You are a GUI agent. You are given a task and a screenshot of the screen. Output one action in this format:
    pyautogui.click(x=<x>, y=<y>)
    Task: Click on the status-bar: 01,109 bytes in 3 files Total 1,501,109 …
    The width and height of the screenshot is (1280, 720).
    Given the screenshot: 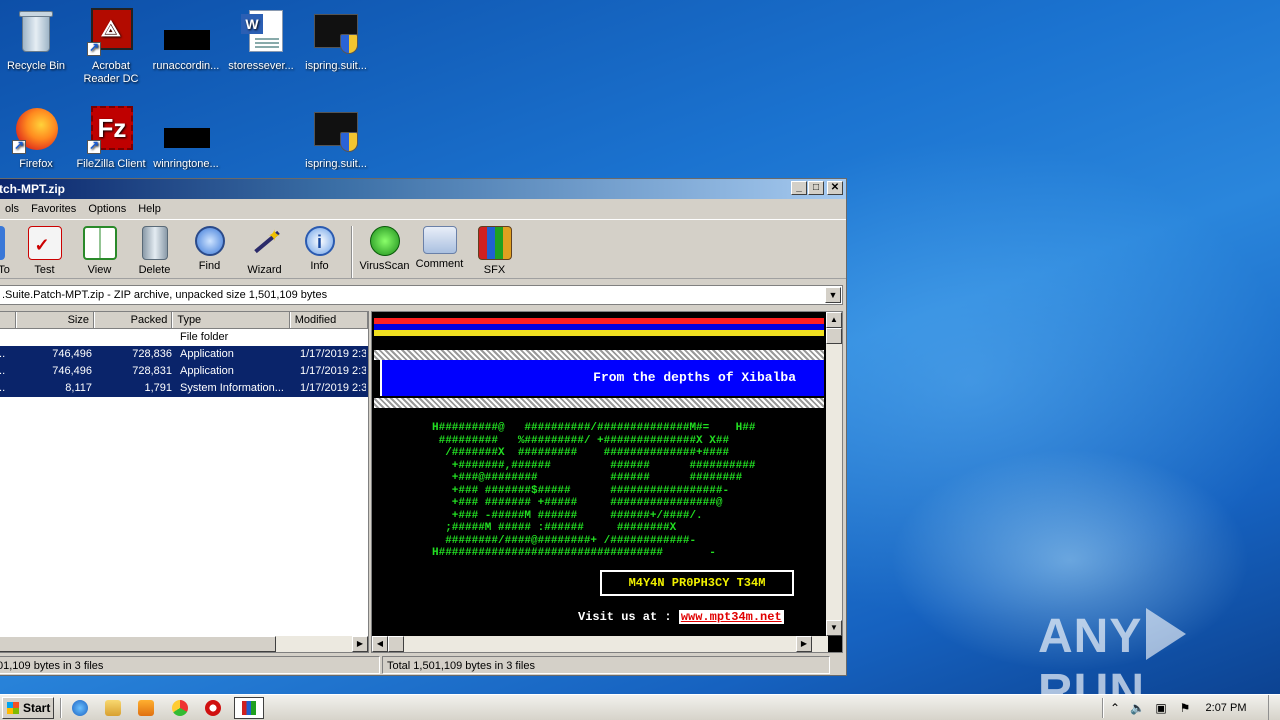 What is the action you would take?
    pyautogui.click(x=423, y=665)
    